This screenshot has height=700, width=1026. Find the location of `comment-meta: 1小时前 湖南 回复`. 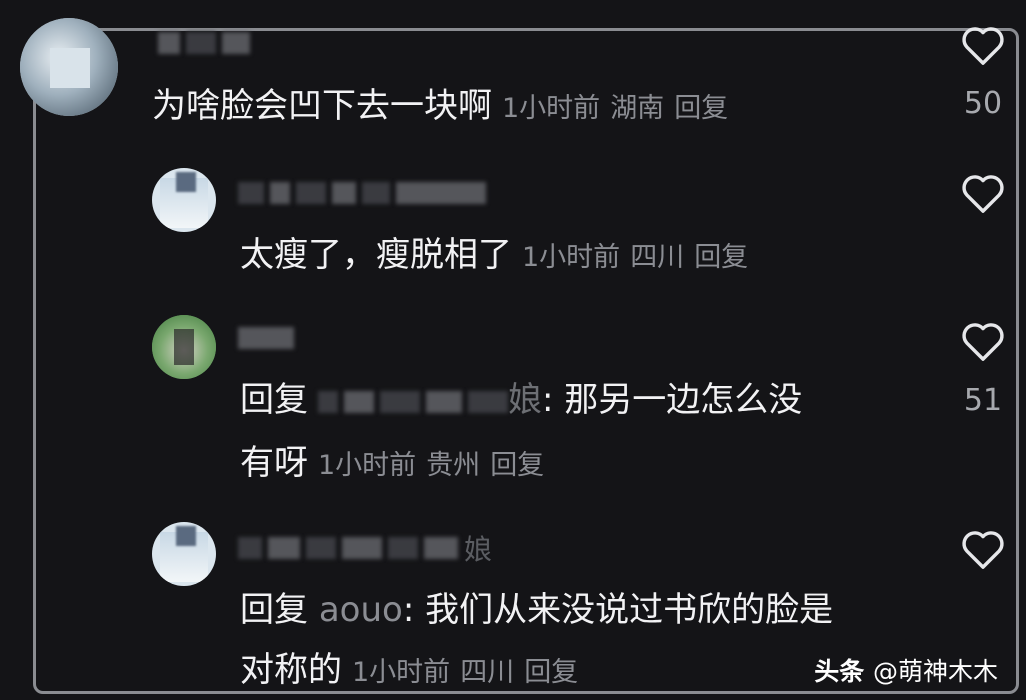

comment-meta: 1小时前 湖南 回复 is located at coordinates (620, 108).